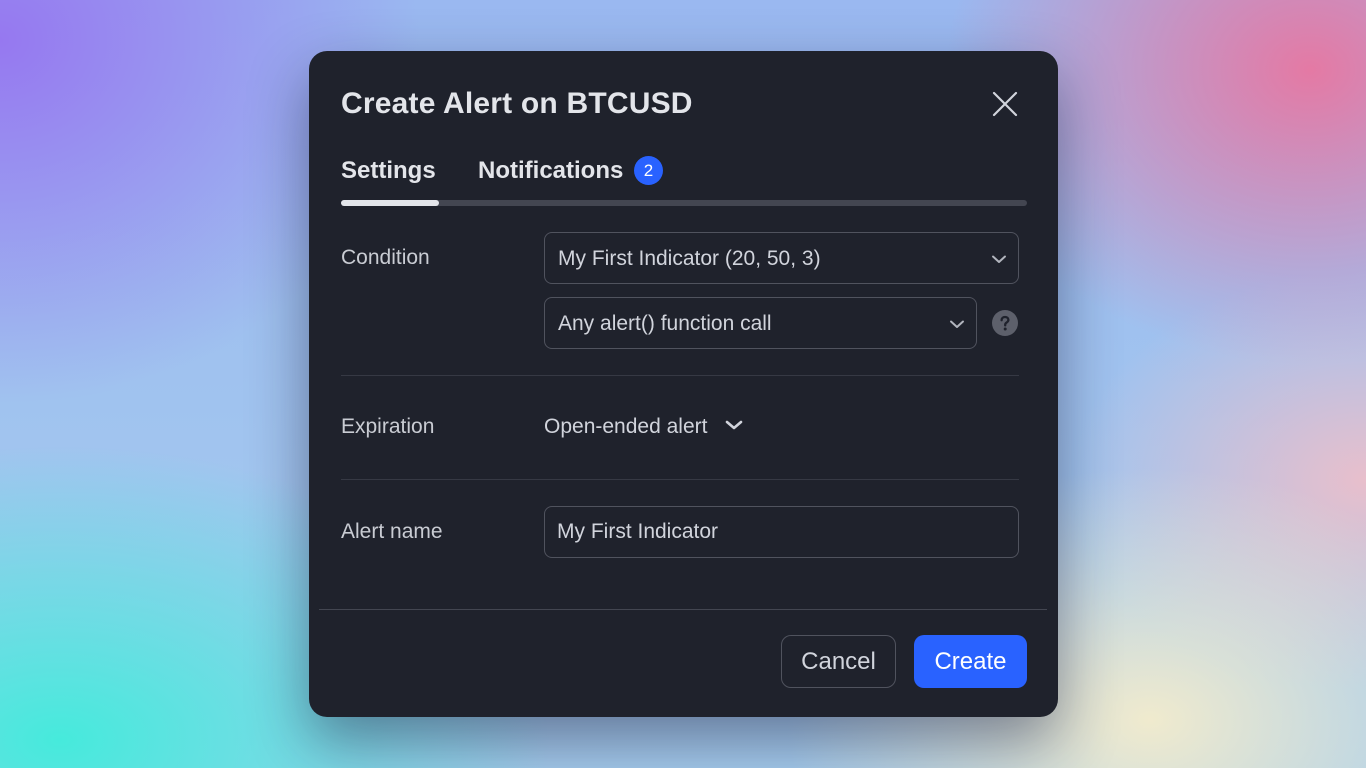  Describe the element at coordinates (1005, 323) in the screenshot. I see `help-icon` at that location.